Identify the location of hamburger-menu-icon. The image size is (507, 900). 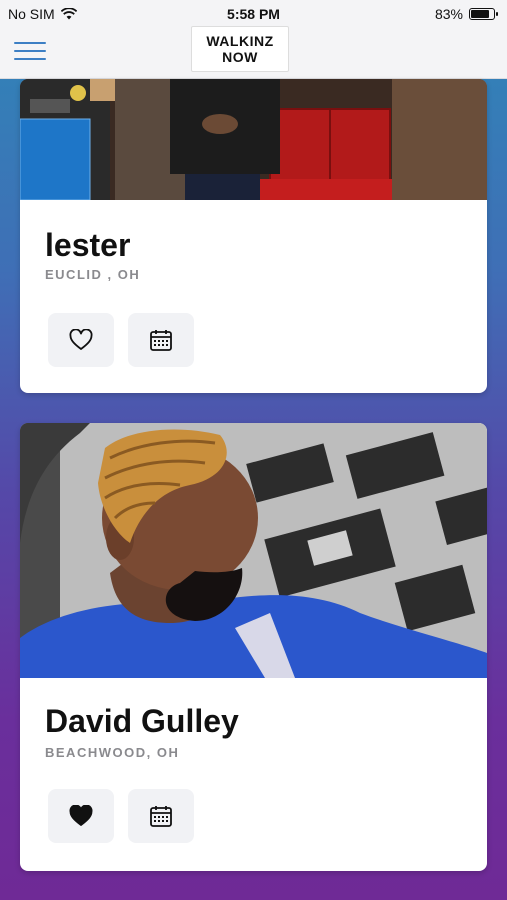
(30, 53).